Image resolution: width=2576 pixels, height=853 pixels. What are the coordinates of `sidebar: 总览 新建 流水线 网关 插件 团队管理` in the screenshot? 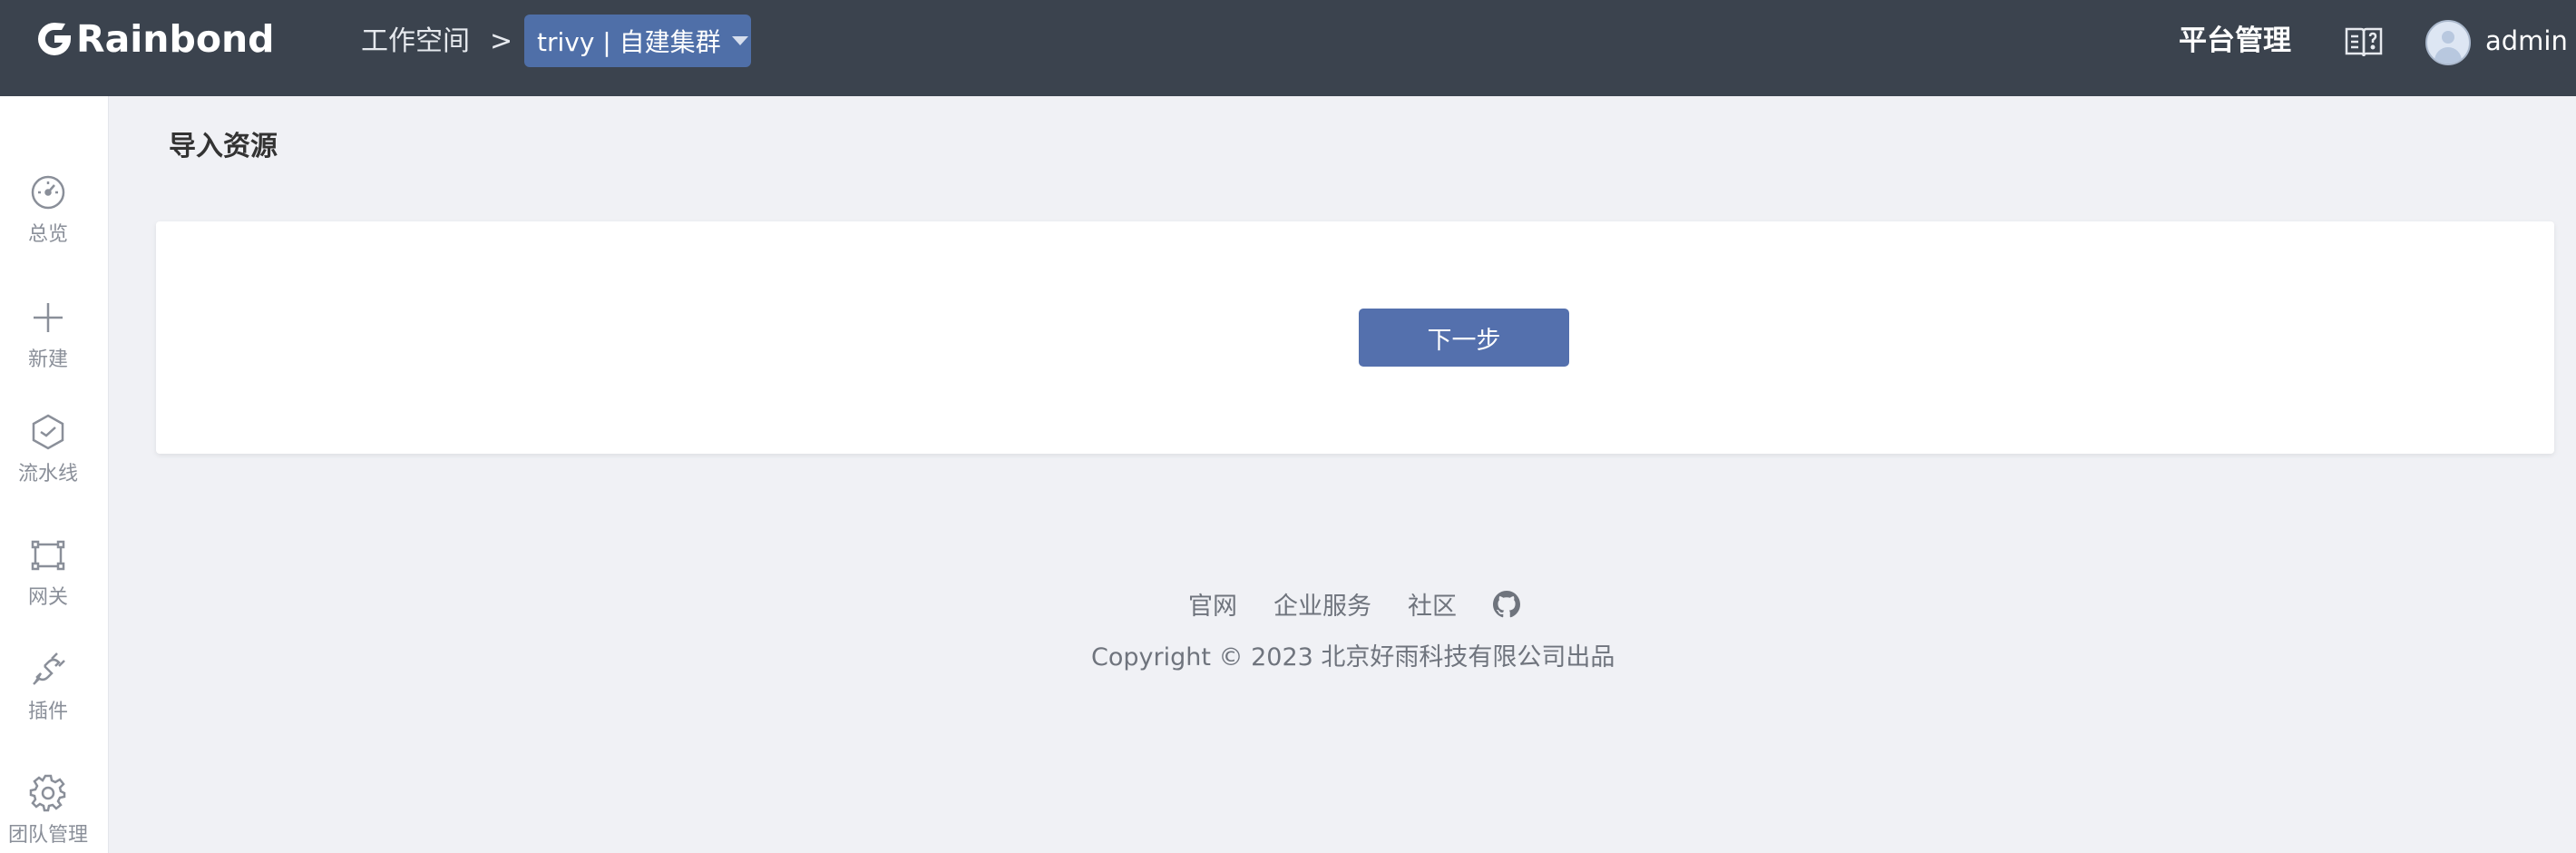 It's located at (54, 474).